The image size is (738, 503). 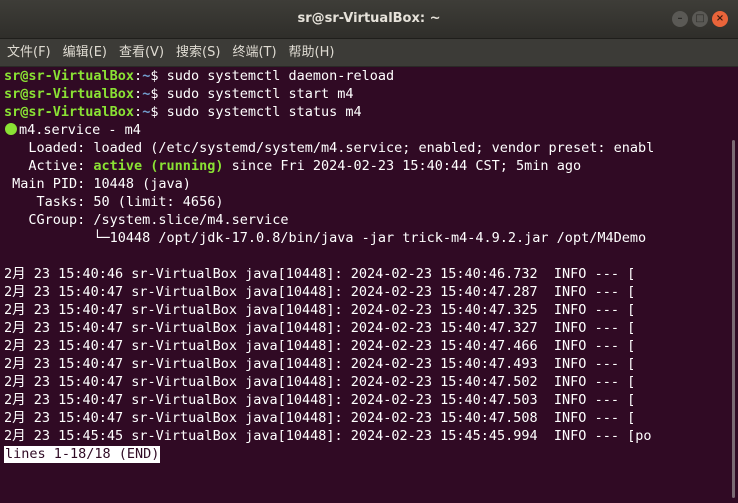 I want to click on command-text: sudo systemctl start m4, so click(x=260, y=94).